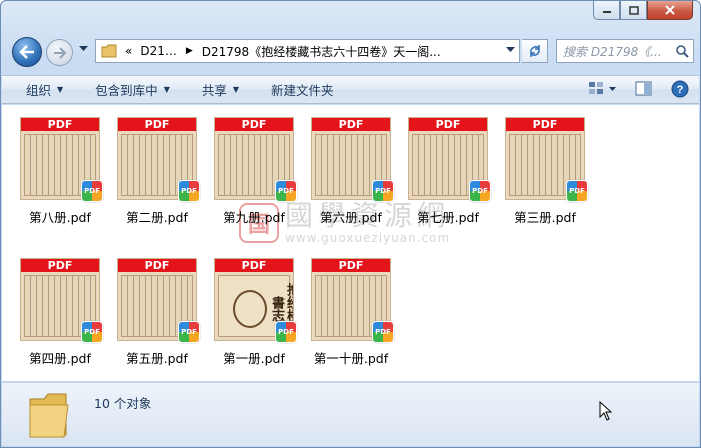 Image resolution: width=701 pixels, height=448 pixels. I want to click on new-folder-label: 新建文件夹, so click(302, 90).